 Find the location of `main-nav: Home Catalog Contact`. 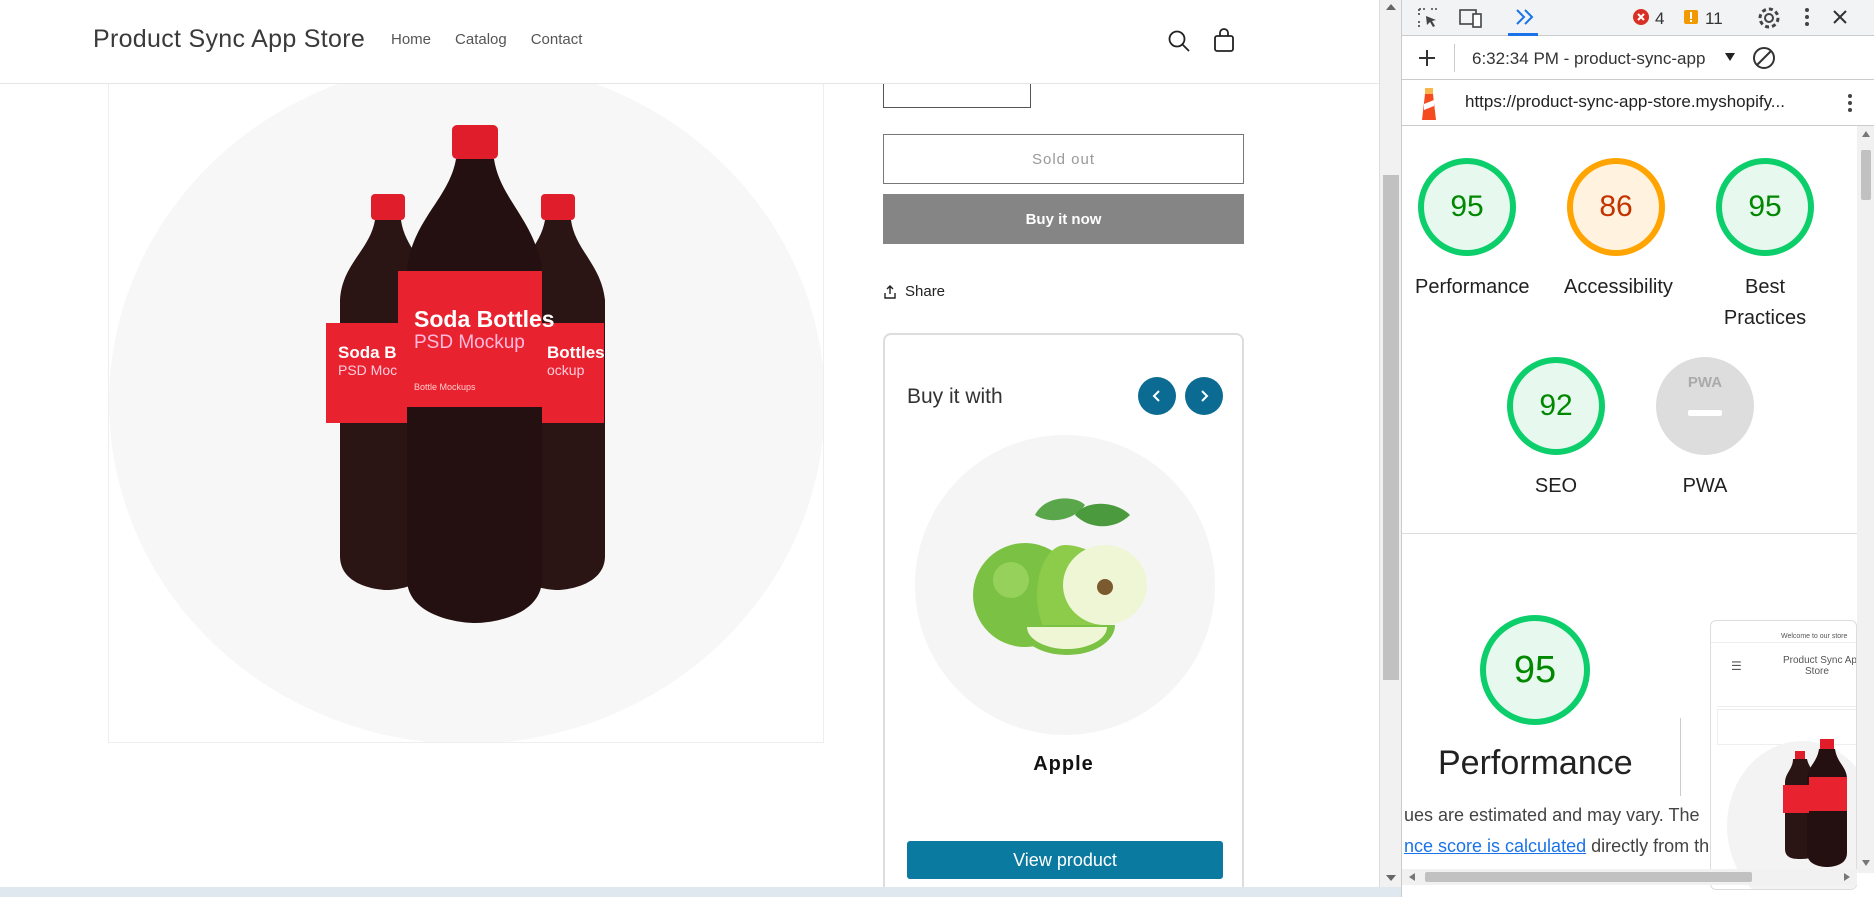

main-nav: Home Catalog Contact is located at coordinates (486, 39).